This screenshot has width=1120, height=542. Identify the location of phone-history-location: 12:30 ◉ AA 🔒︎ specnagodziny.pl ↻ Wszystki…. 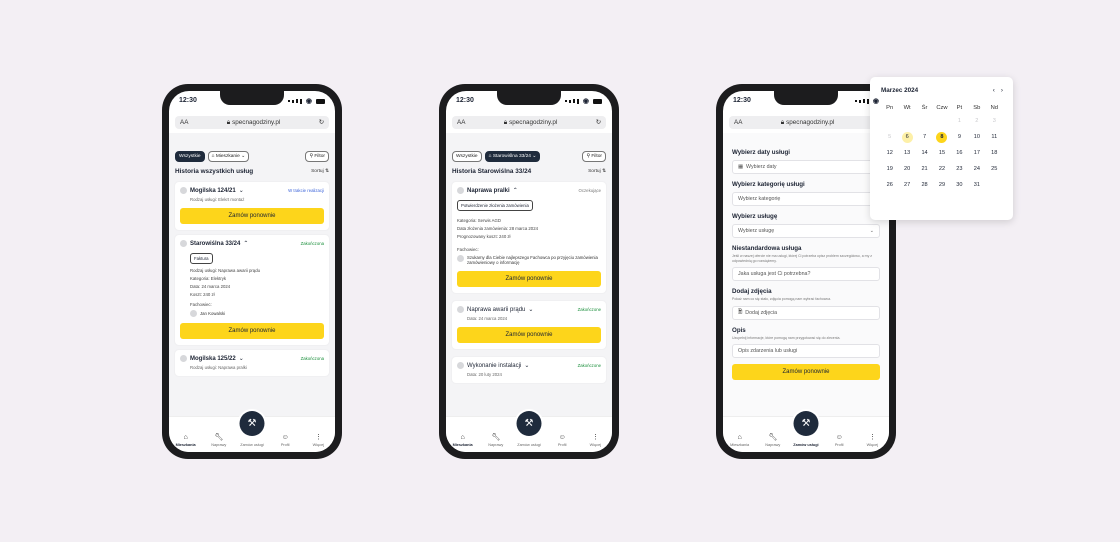
(529, 271).